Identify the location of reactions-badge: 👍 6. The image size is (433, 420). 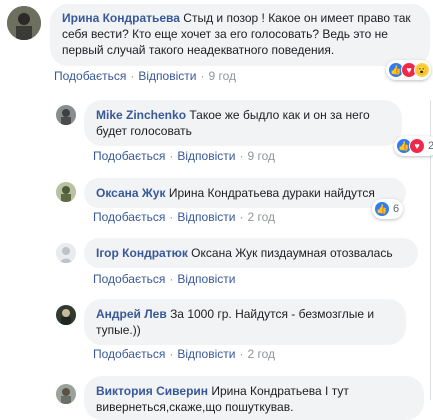
(388, 209).